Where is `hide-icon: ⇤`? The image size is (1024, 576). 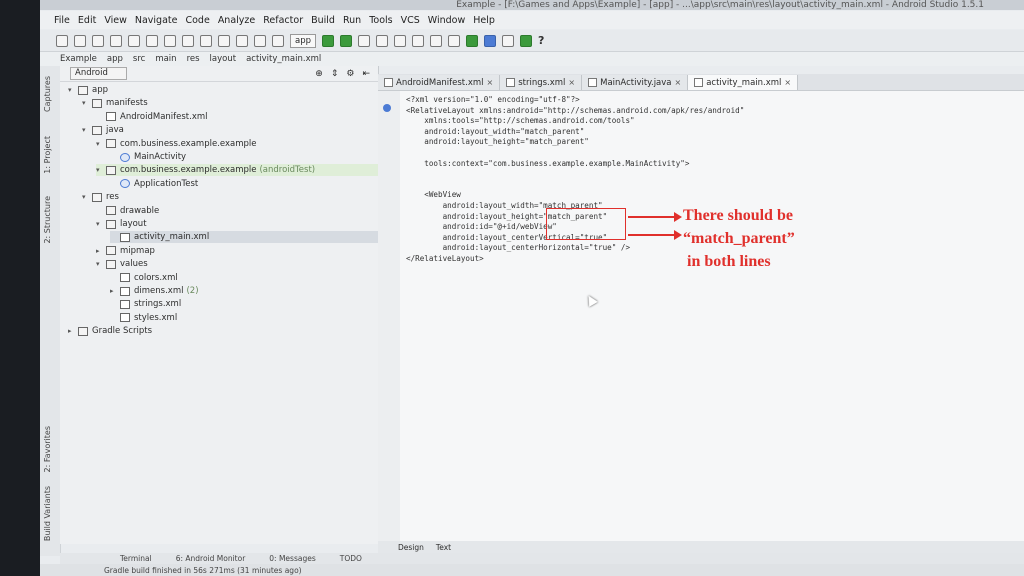 hide-icon: ⇤ is located at coordinates (366, 74).